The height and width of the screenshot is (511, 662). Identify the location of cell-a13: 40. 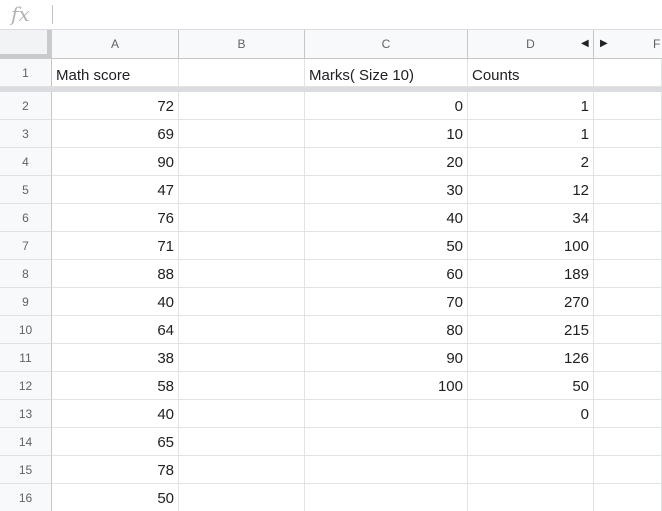
(115, 414).